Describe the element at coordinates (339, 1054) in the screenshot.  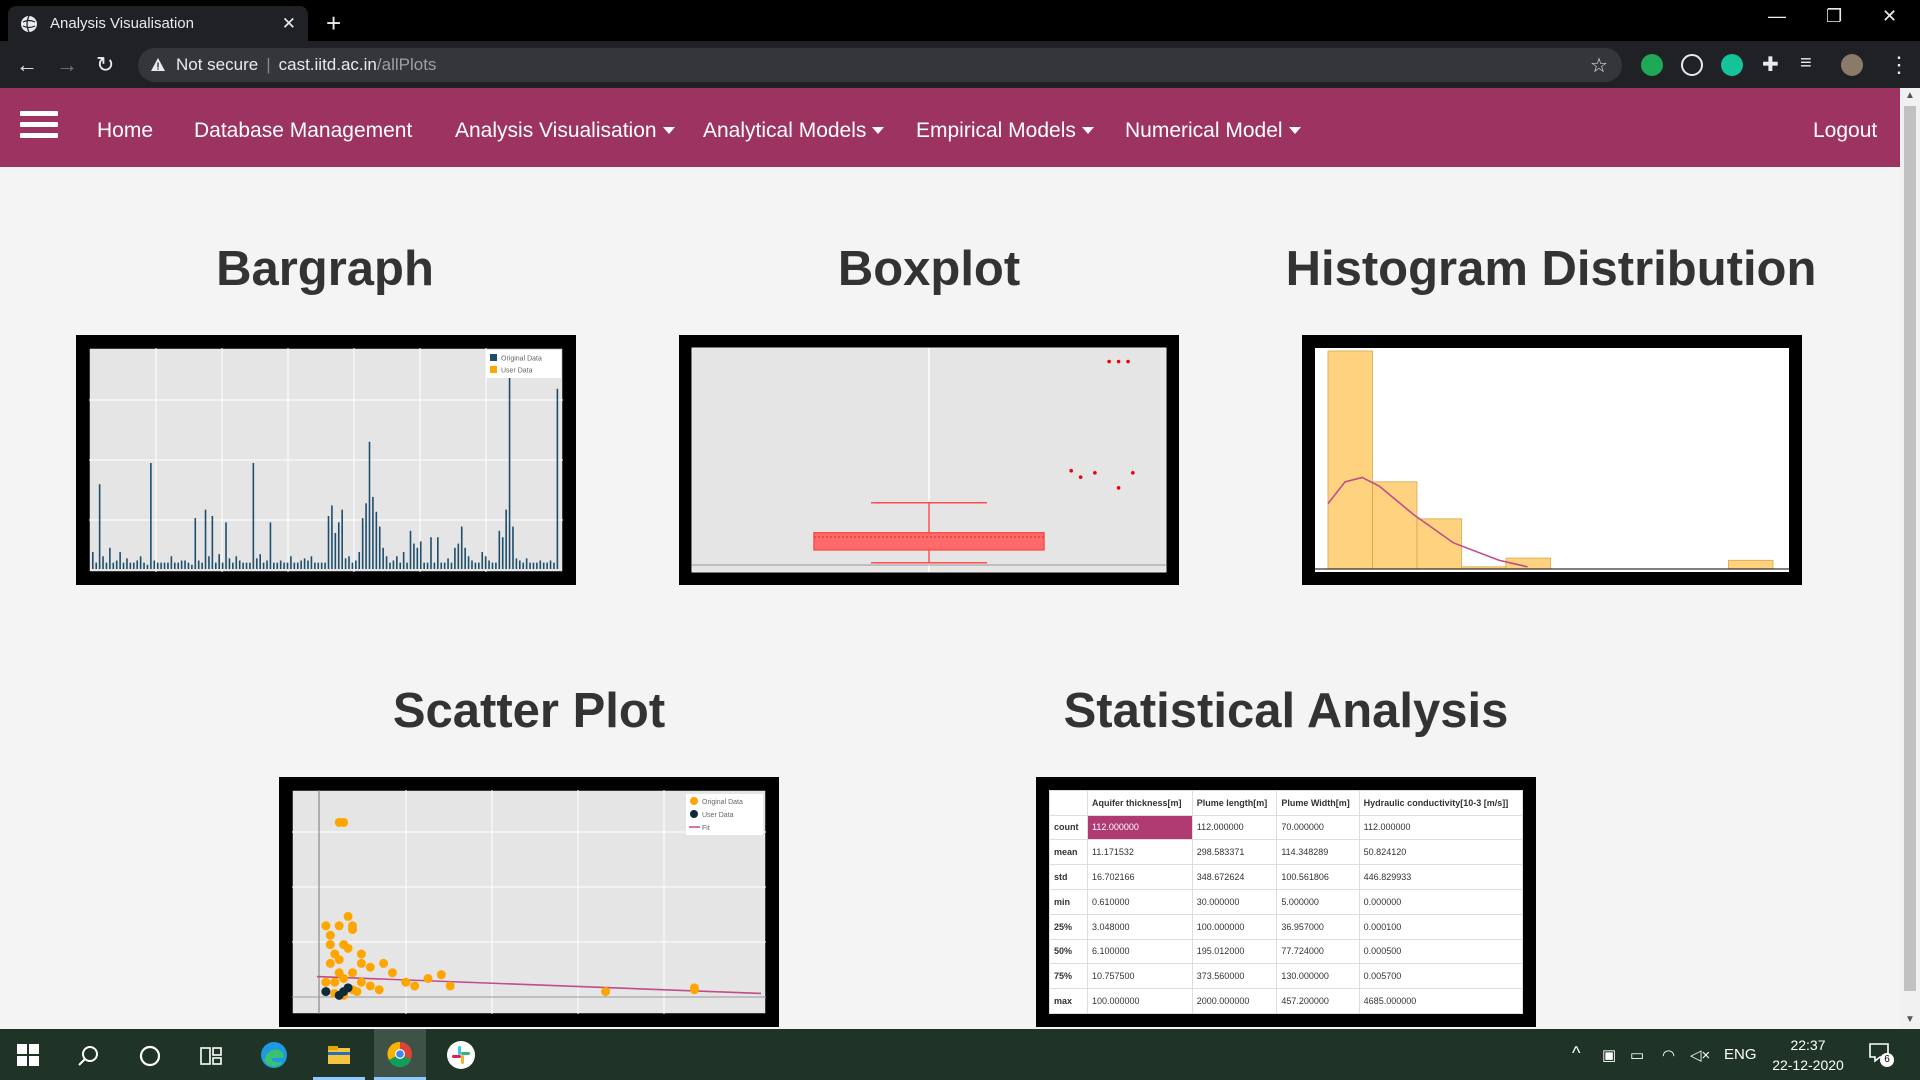
I see `file-explorer-button` at that location.